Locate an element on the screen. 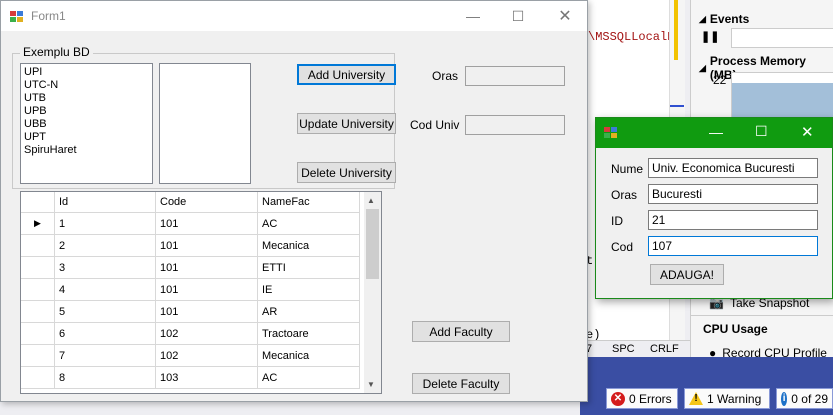 The height and width of the screenshot is (415, 833). cpu-usage-heading: CPU Usage is located at coordinates (735, 329).